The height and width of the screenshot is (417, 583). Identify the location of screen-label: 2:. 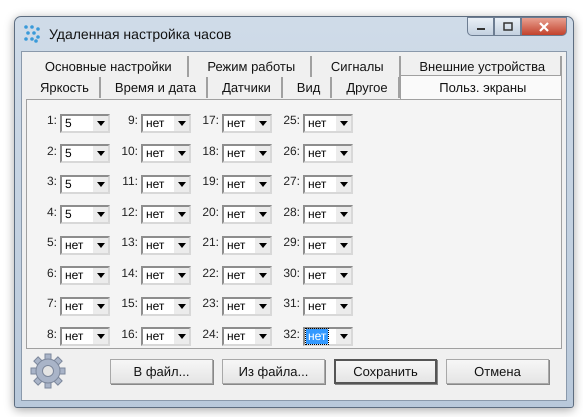
(51, 151).